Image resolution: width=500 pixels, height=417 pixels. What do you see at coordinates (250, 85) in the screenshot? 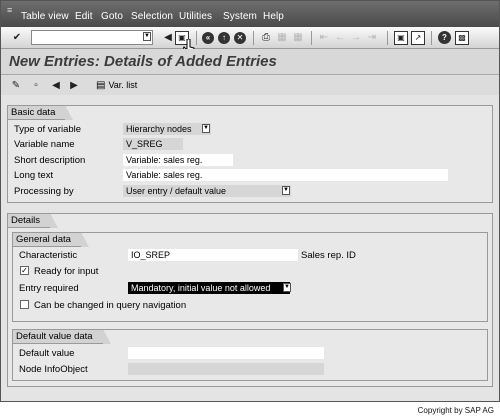
I see `application-toolbar: ✎ ▫ ◀ ▶ ▤ Var. list` at bounding box center [250, 85].